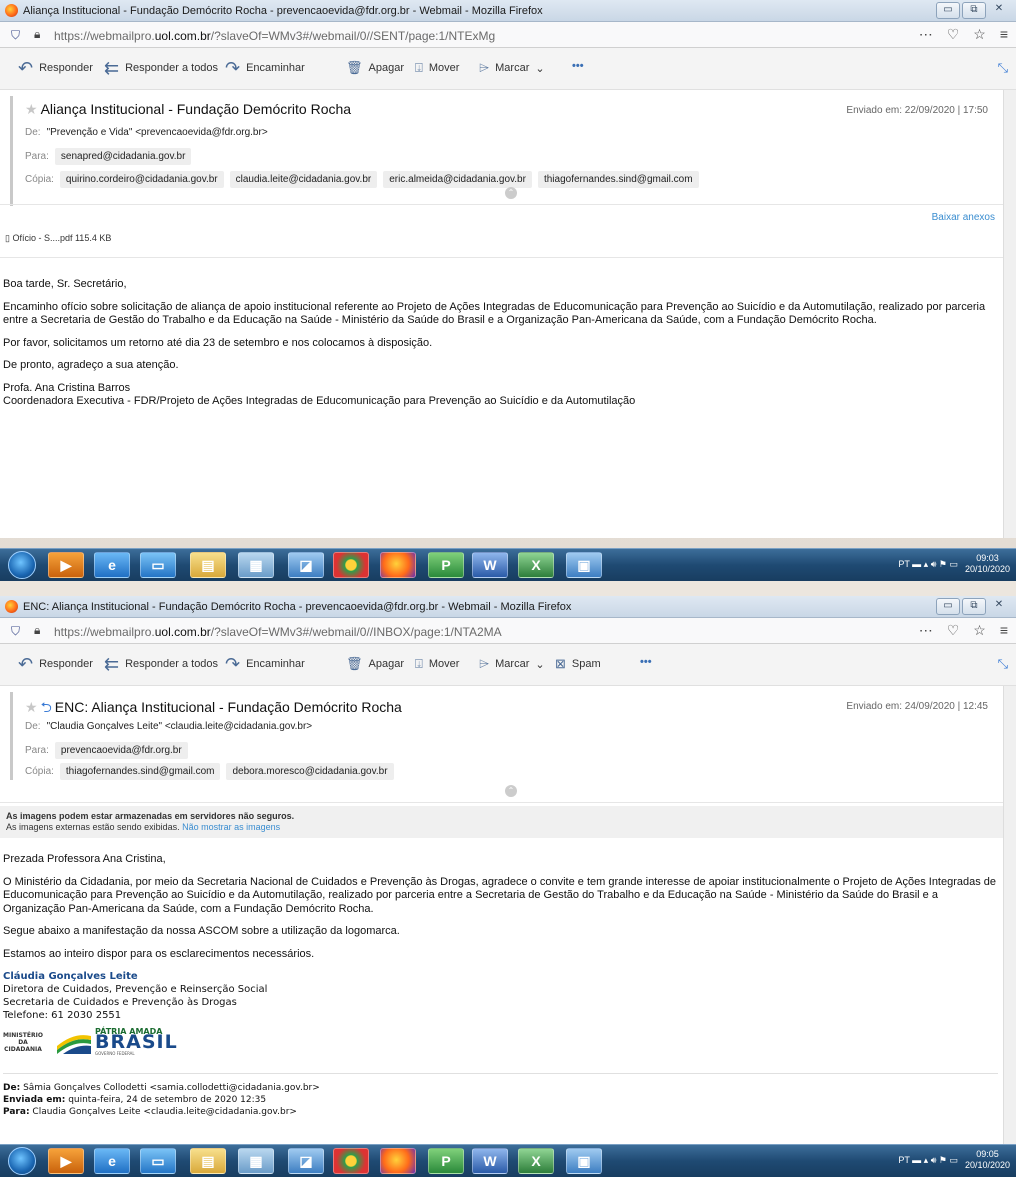 This screenshot has width=1016, height=1177. I want to click on window-controls: ▭ ⧉ ✕, so click(973, 10).